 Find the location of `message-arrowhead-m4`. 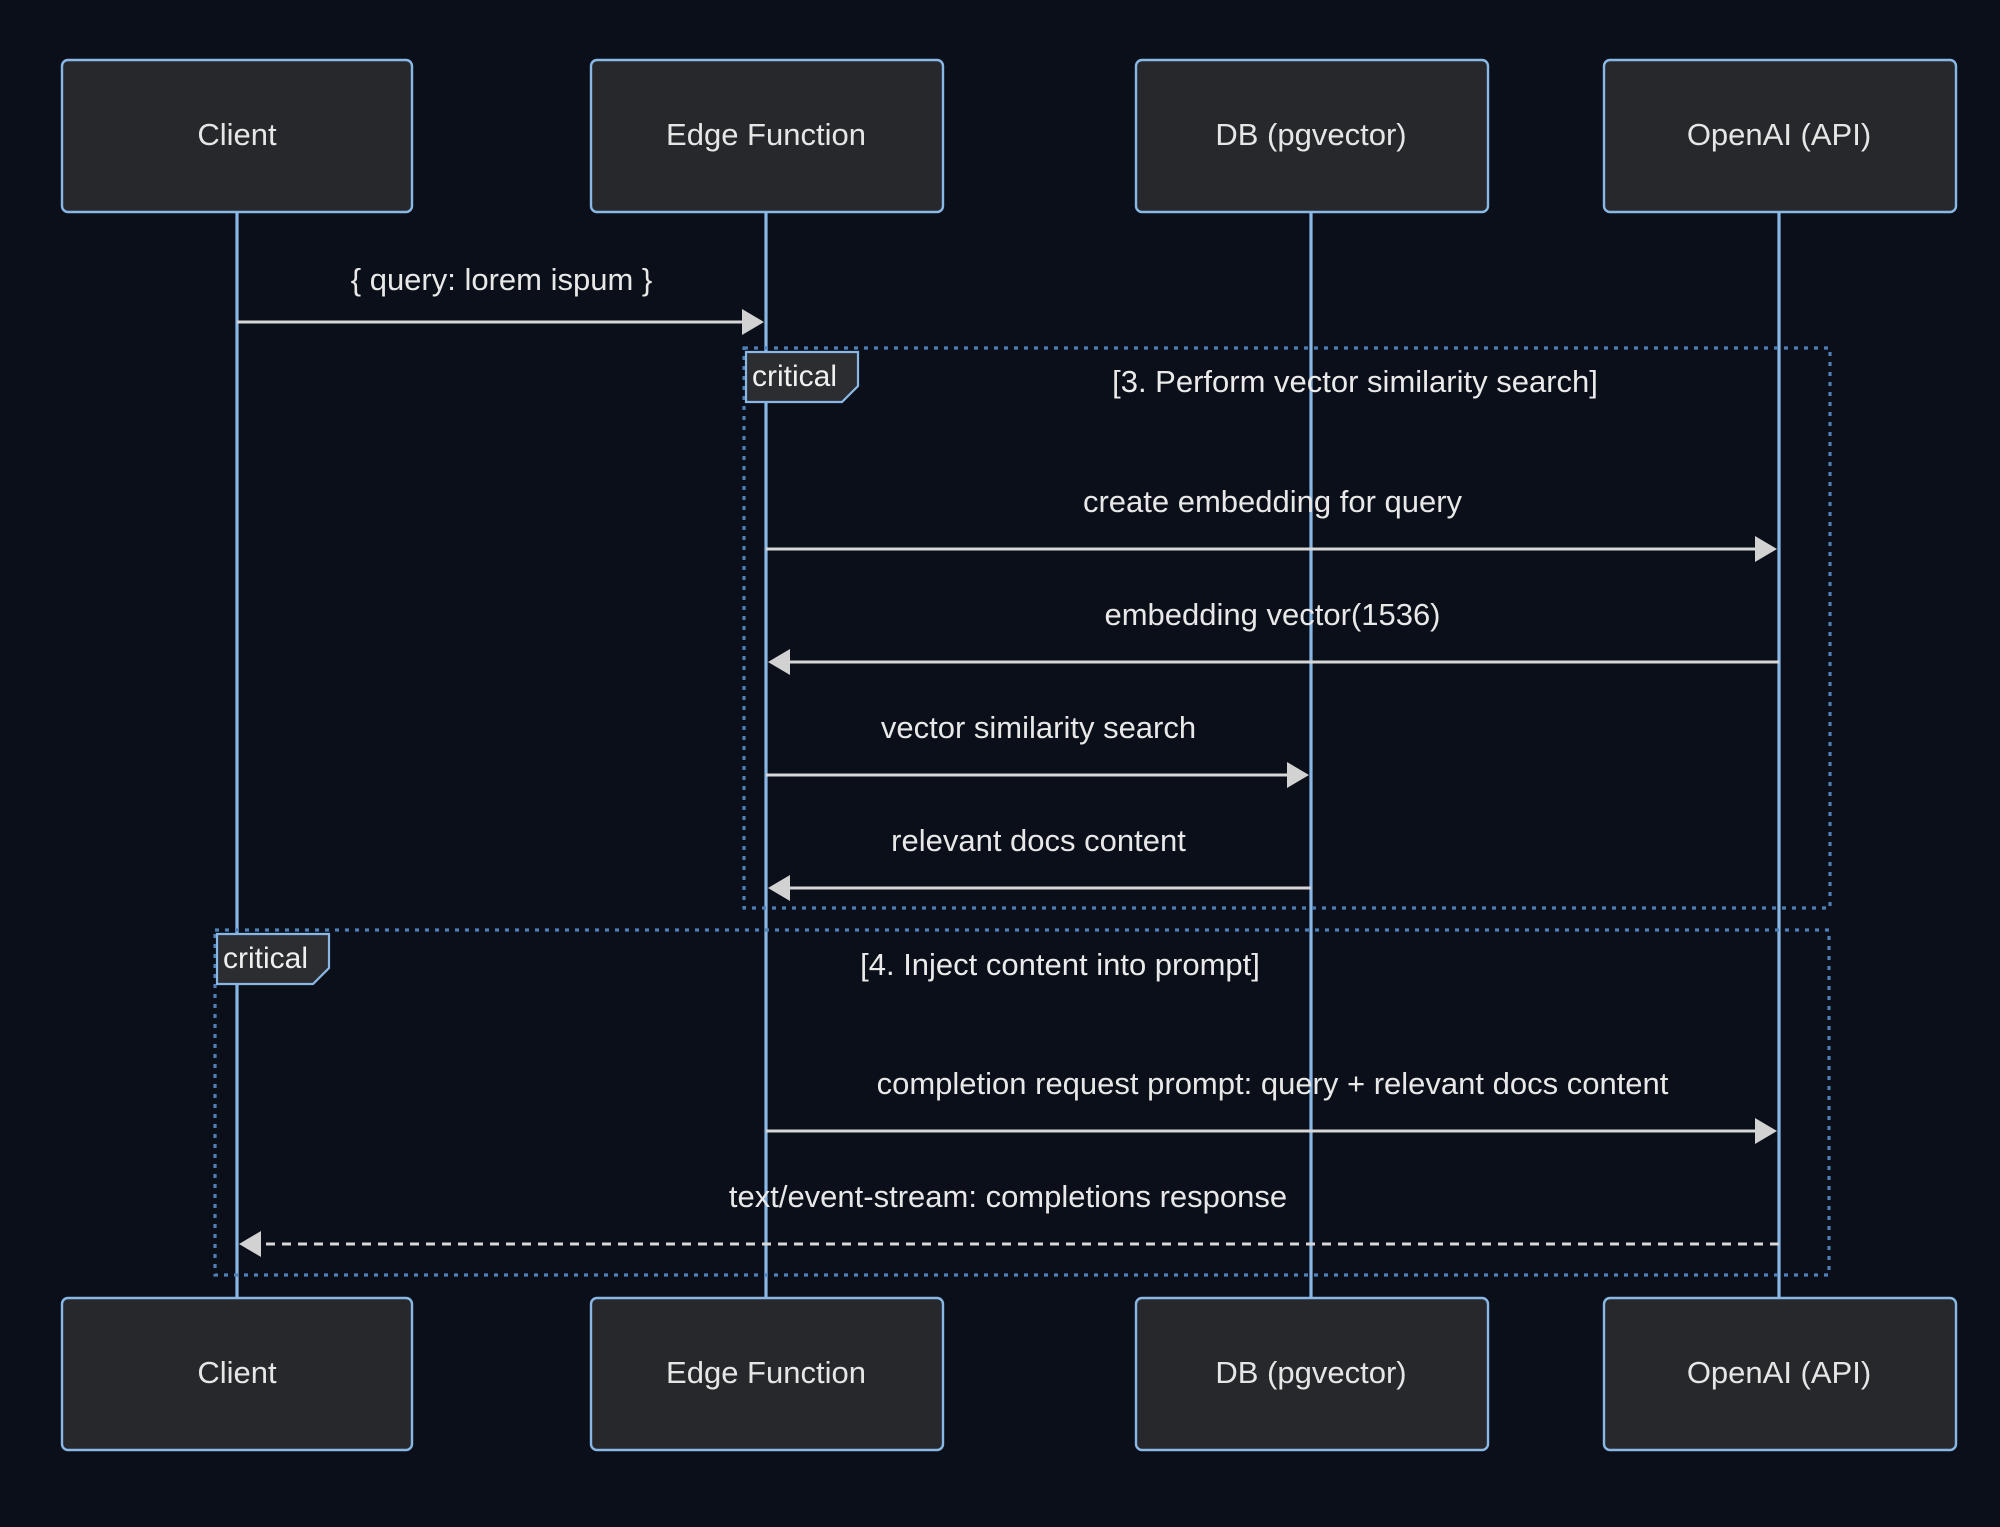

message-arrowhead-m4 is located at coordinates (1298, 775).